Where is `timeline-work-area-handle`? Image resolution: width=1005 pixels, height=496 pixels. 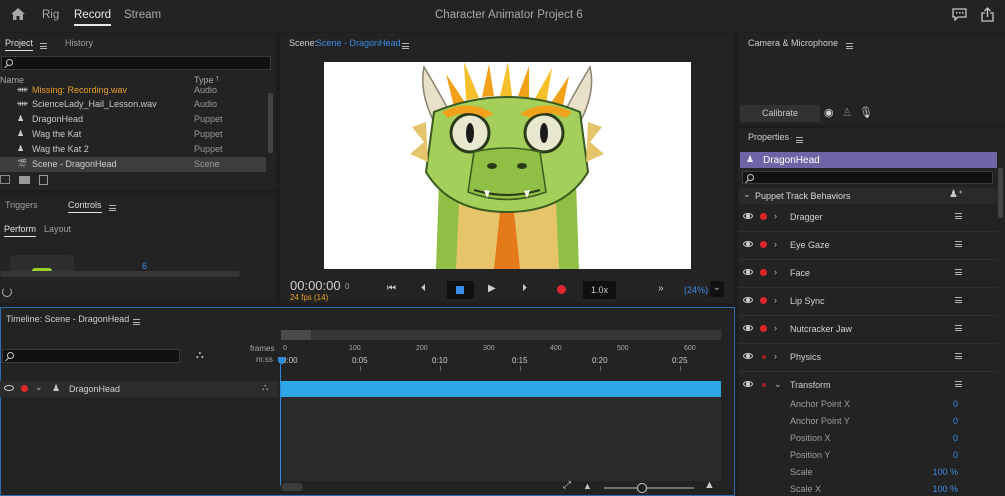
timeline-work-area-handle is located at coordinates (501, 335).